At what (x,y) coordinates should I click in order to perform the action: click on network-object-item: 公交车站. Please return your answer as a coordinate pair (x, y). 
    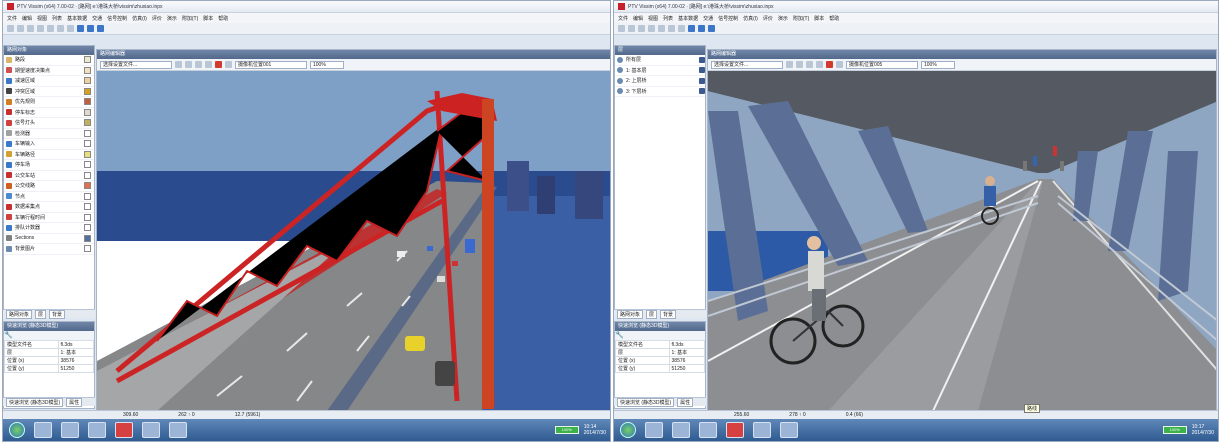
    Looking at the image, I should click on (49, 176).